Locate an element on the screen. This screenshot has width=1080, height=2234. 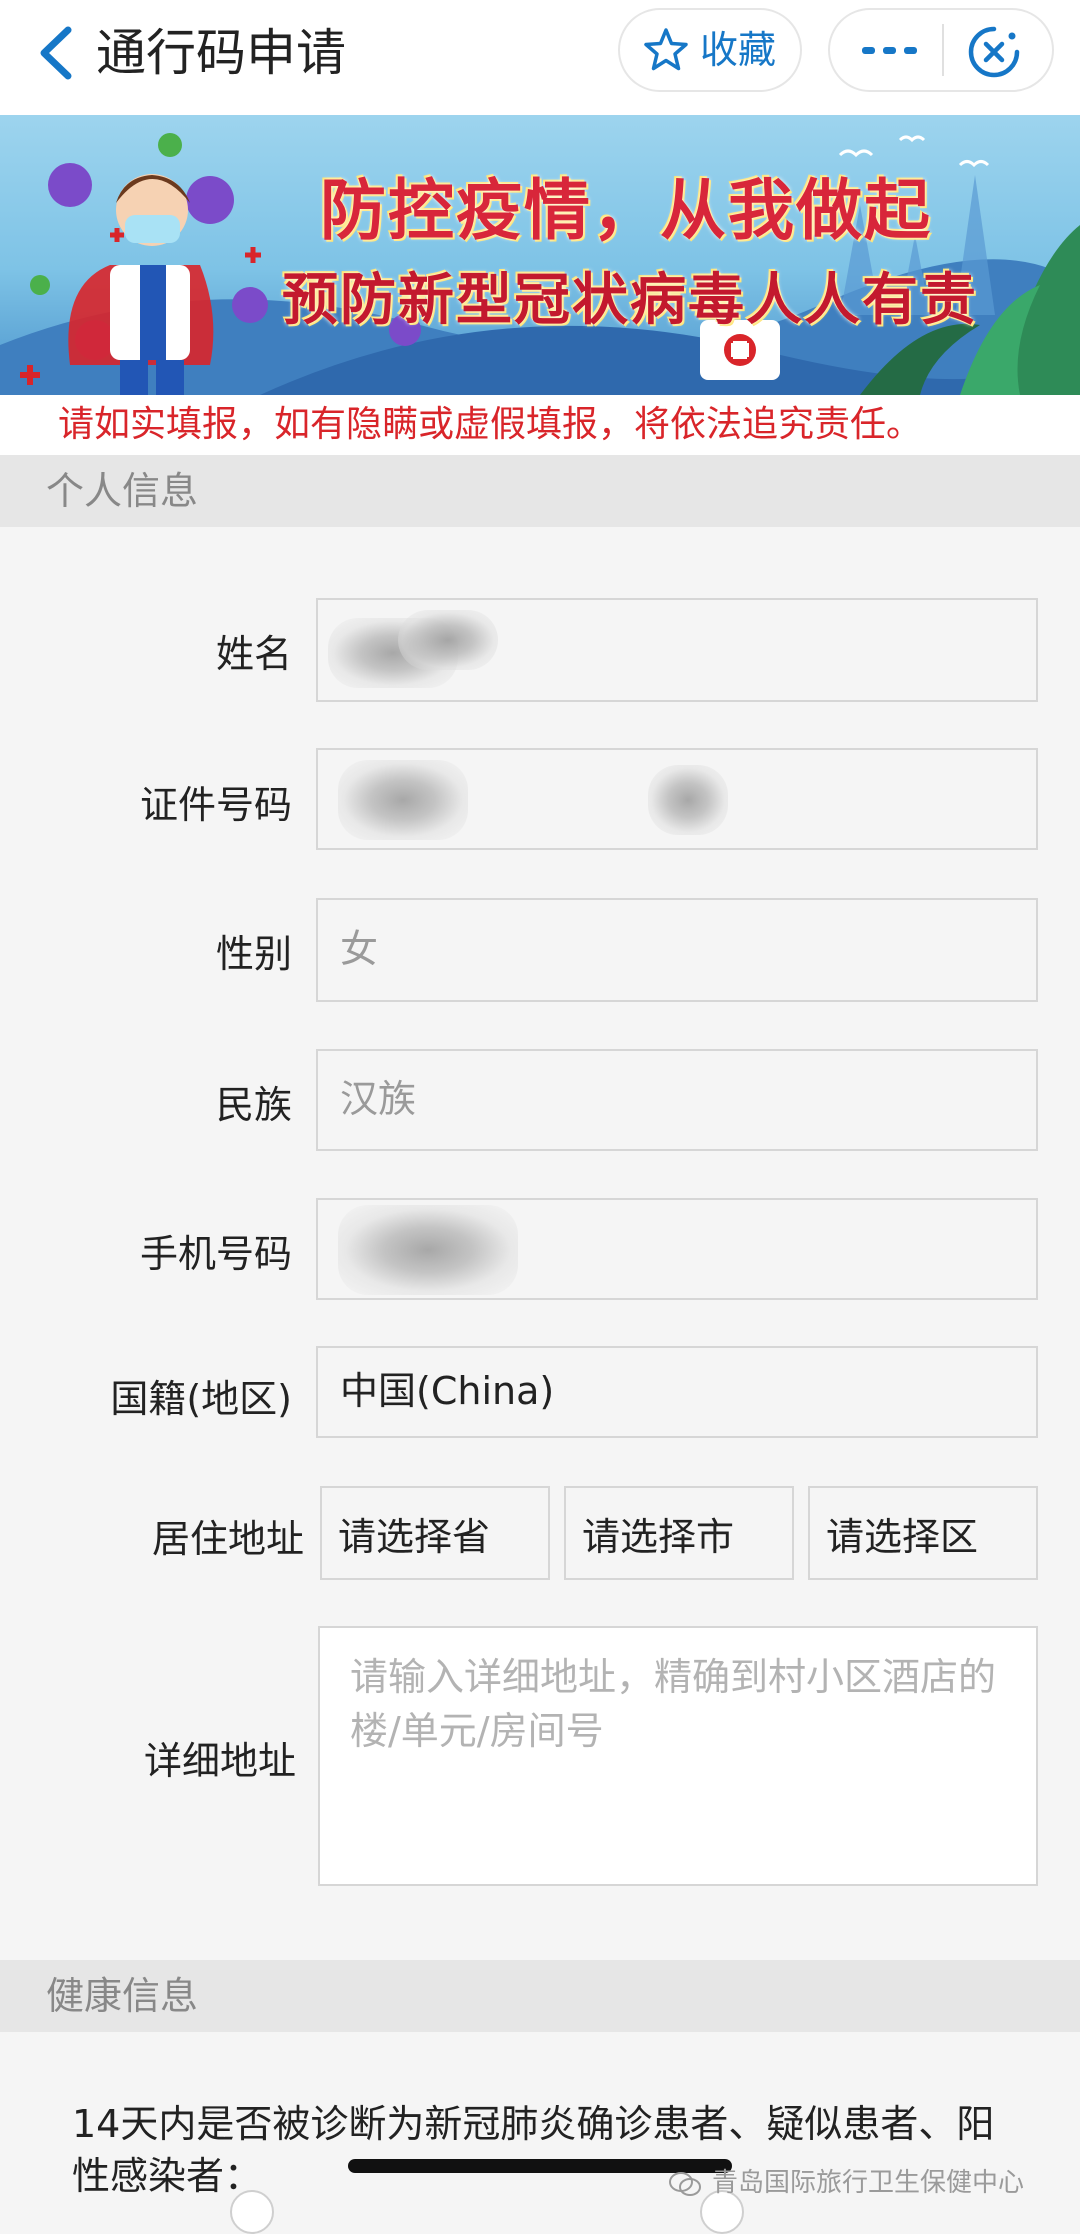
favorite-button: 收藏 is located at coordinates (710, 50).